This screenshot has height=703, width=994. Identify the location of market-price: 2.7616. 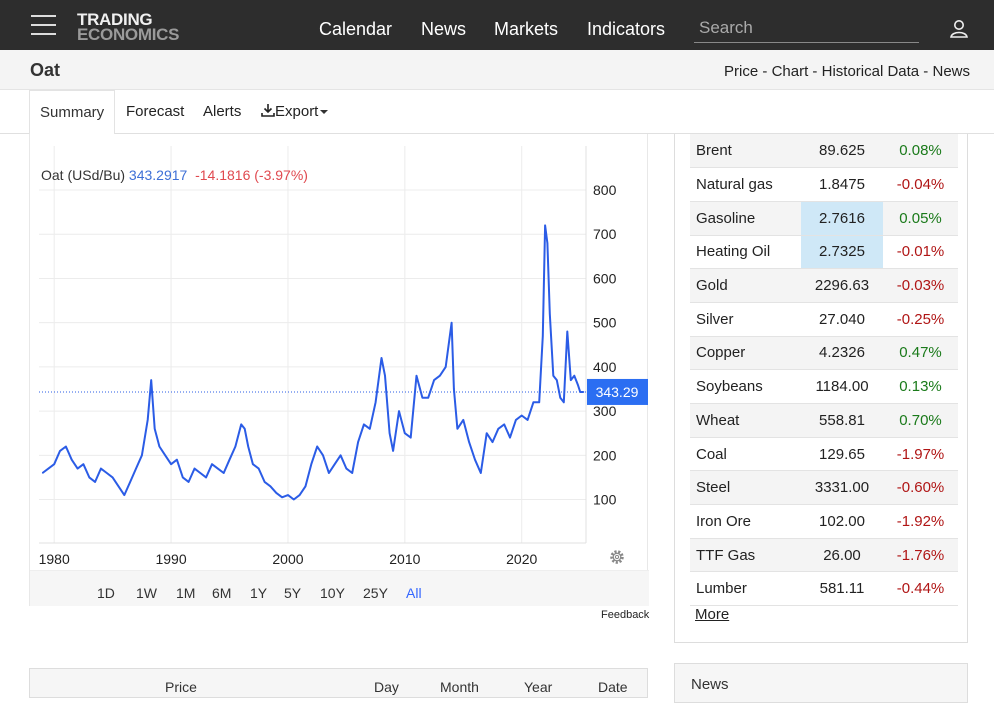
(842, 218).